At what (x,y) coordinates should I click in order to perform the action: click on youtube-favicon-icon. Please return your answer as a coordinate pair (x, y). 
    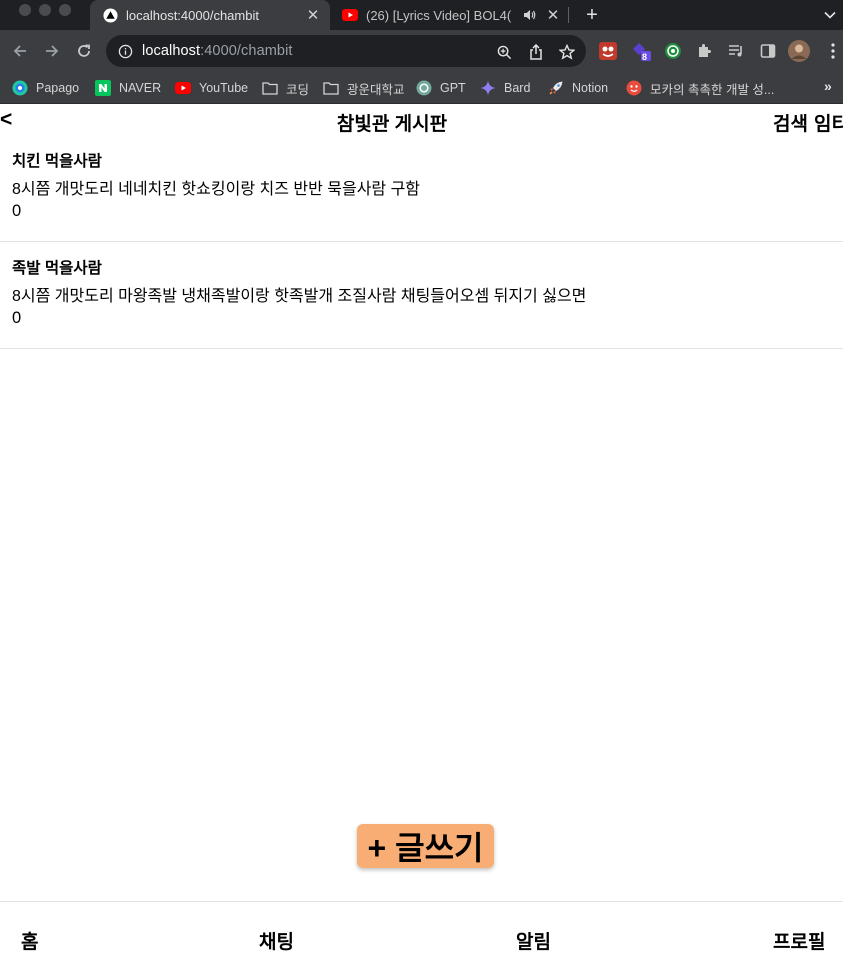
    Looking at the image, I should click on (350, 15).